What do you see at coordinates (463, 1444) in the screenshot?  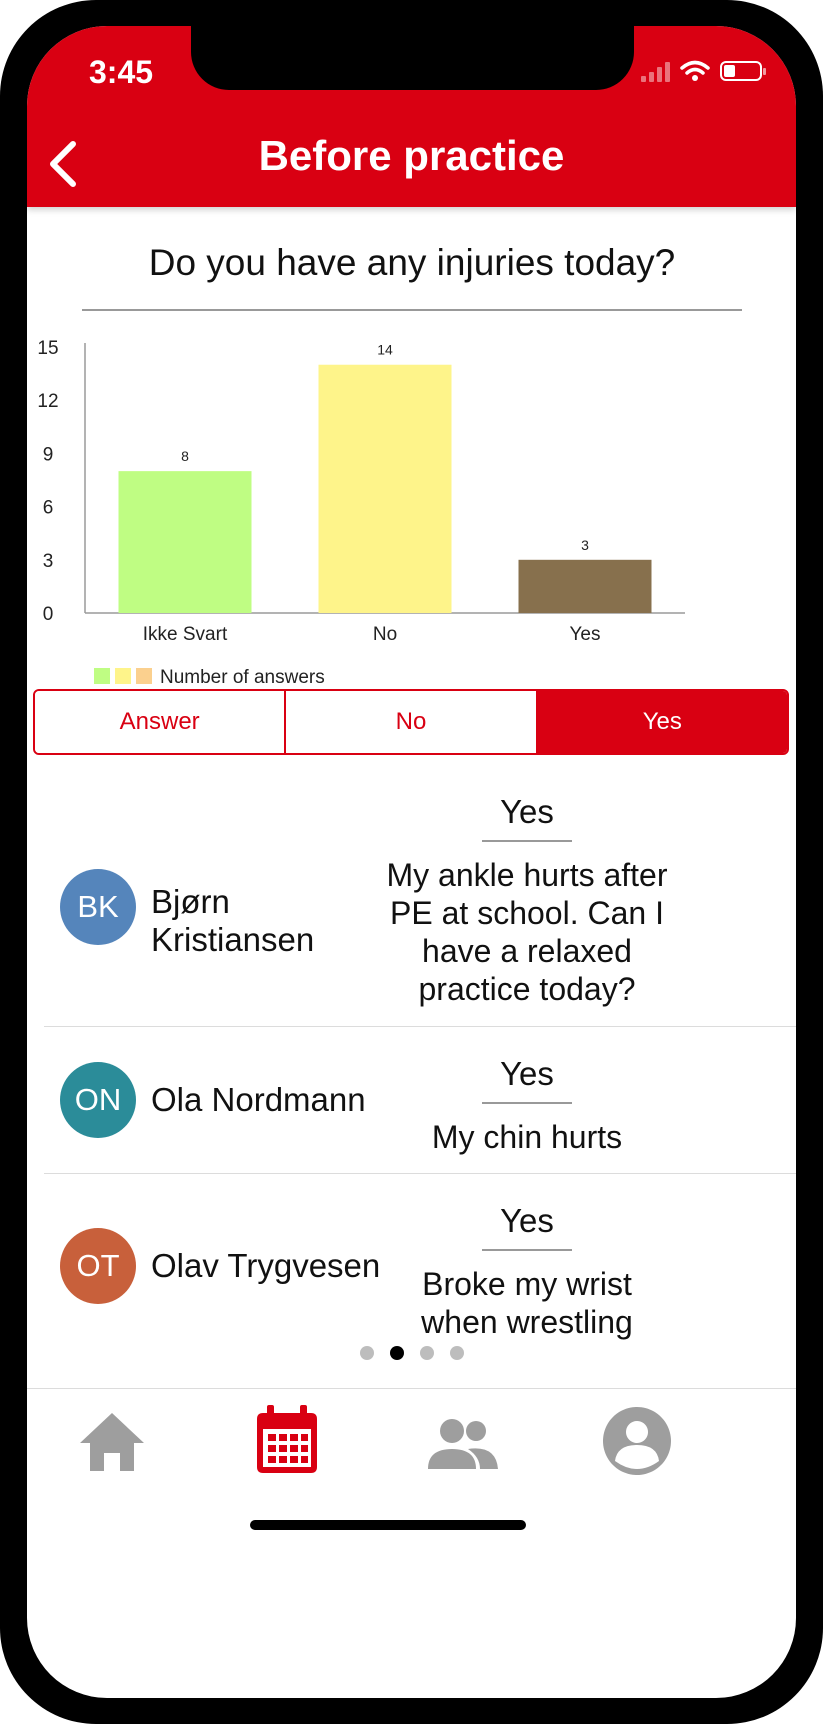 I see `people-icon` at bounding box center [463, 1444].